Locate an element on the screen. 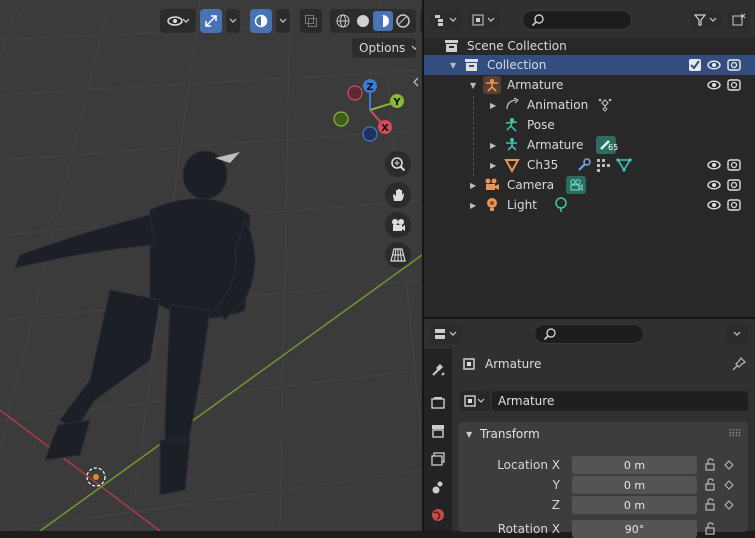  outliner-row-armature: ▼ Armature is located at coordinates (589, 85).